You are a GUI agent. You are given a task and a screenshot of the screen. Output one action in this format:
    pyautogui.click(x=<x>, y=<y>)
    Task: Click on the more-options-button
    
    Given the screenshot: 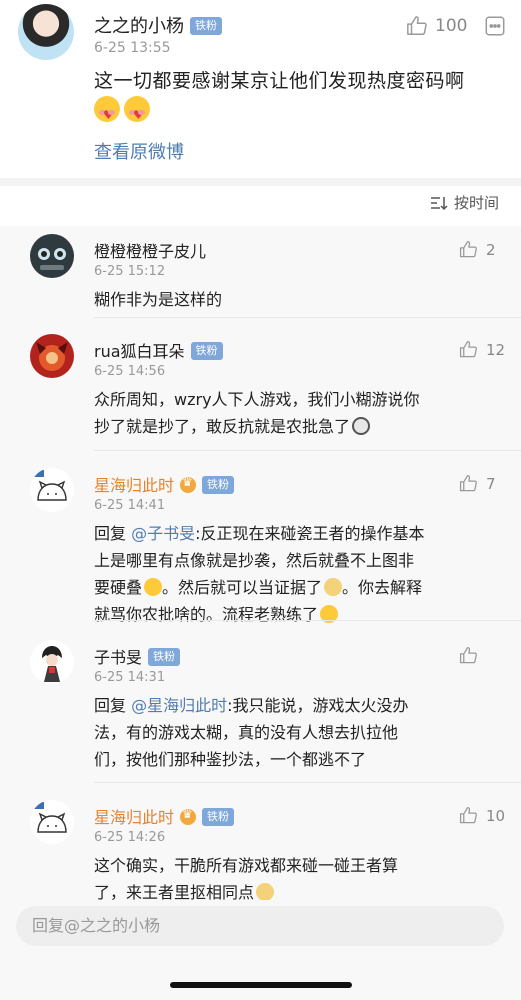 What is the action you would take?
    pyautogui.click(x=495, y=28)
    